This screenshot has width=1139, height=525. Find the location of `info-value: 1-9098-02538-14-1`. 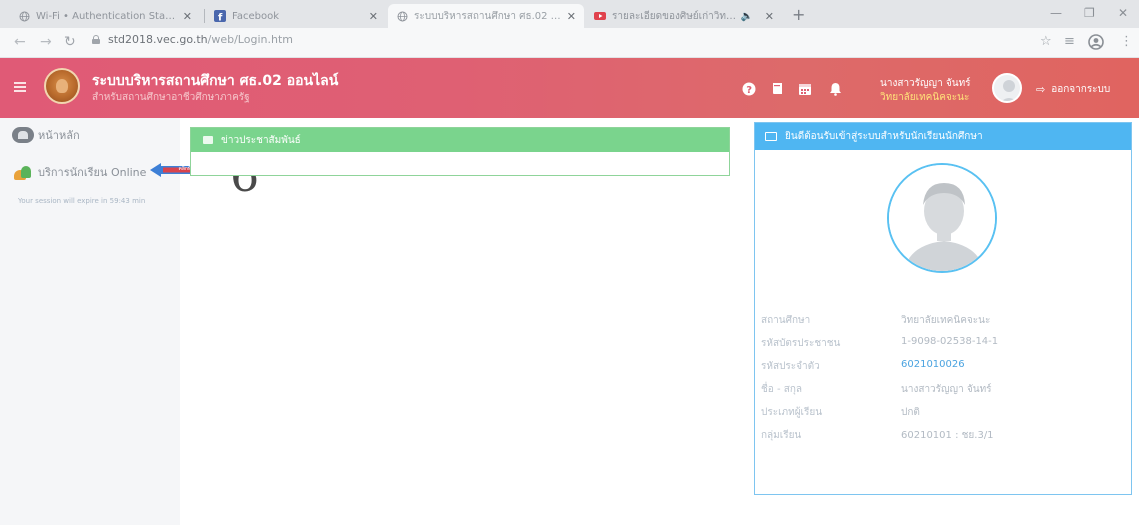

info-value: 1-9098-02538-14-1 is located at coordinates (950, 341).